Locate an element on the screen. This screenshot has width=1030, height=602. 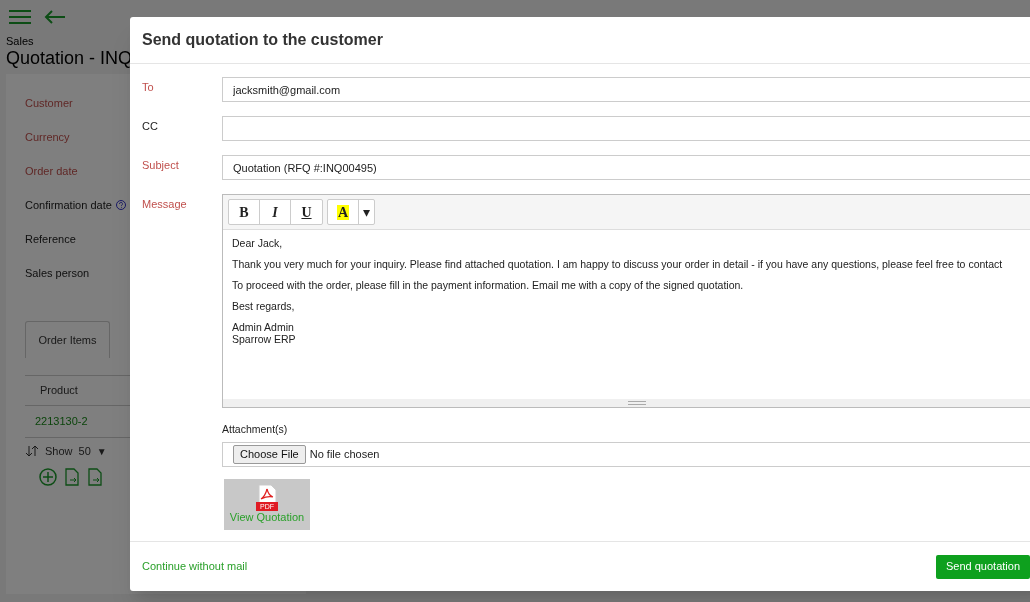
pager-label: Show is located at coordinates (59, 451).